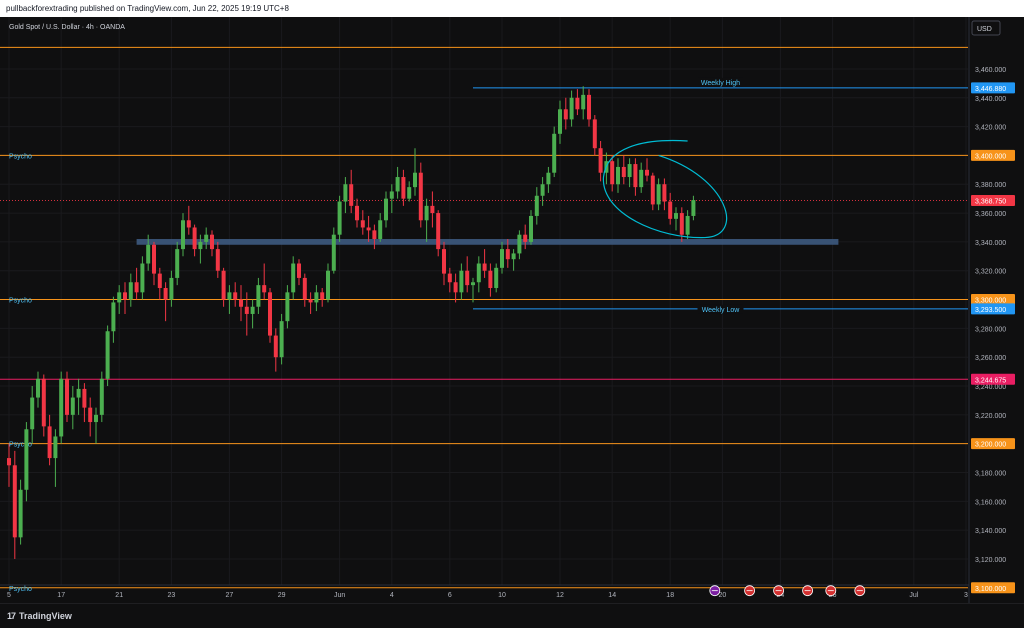 This screenshot has height=628, width=1024. I want to click on y-tick-label: 3,460.000, so click(990, 70).